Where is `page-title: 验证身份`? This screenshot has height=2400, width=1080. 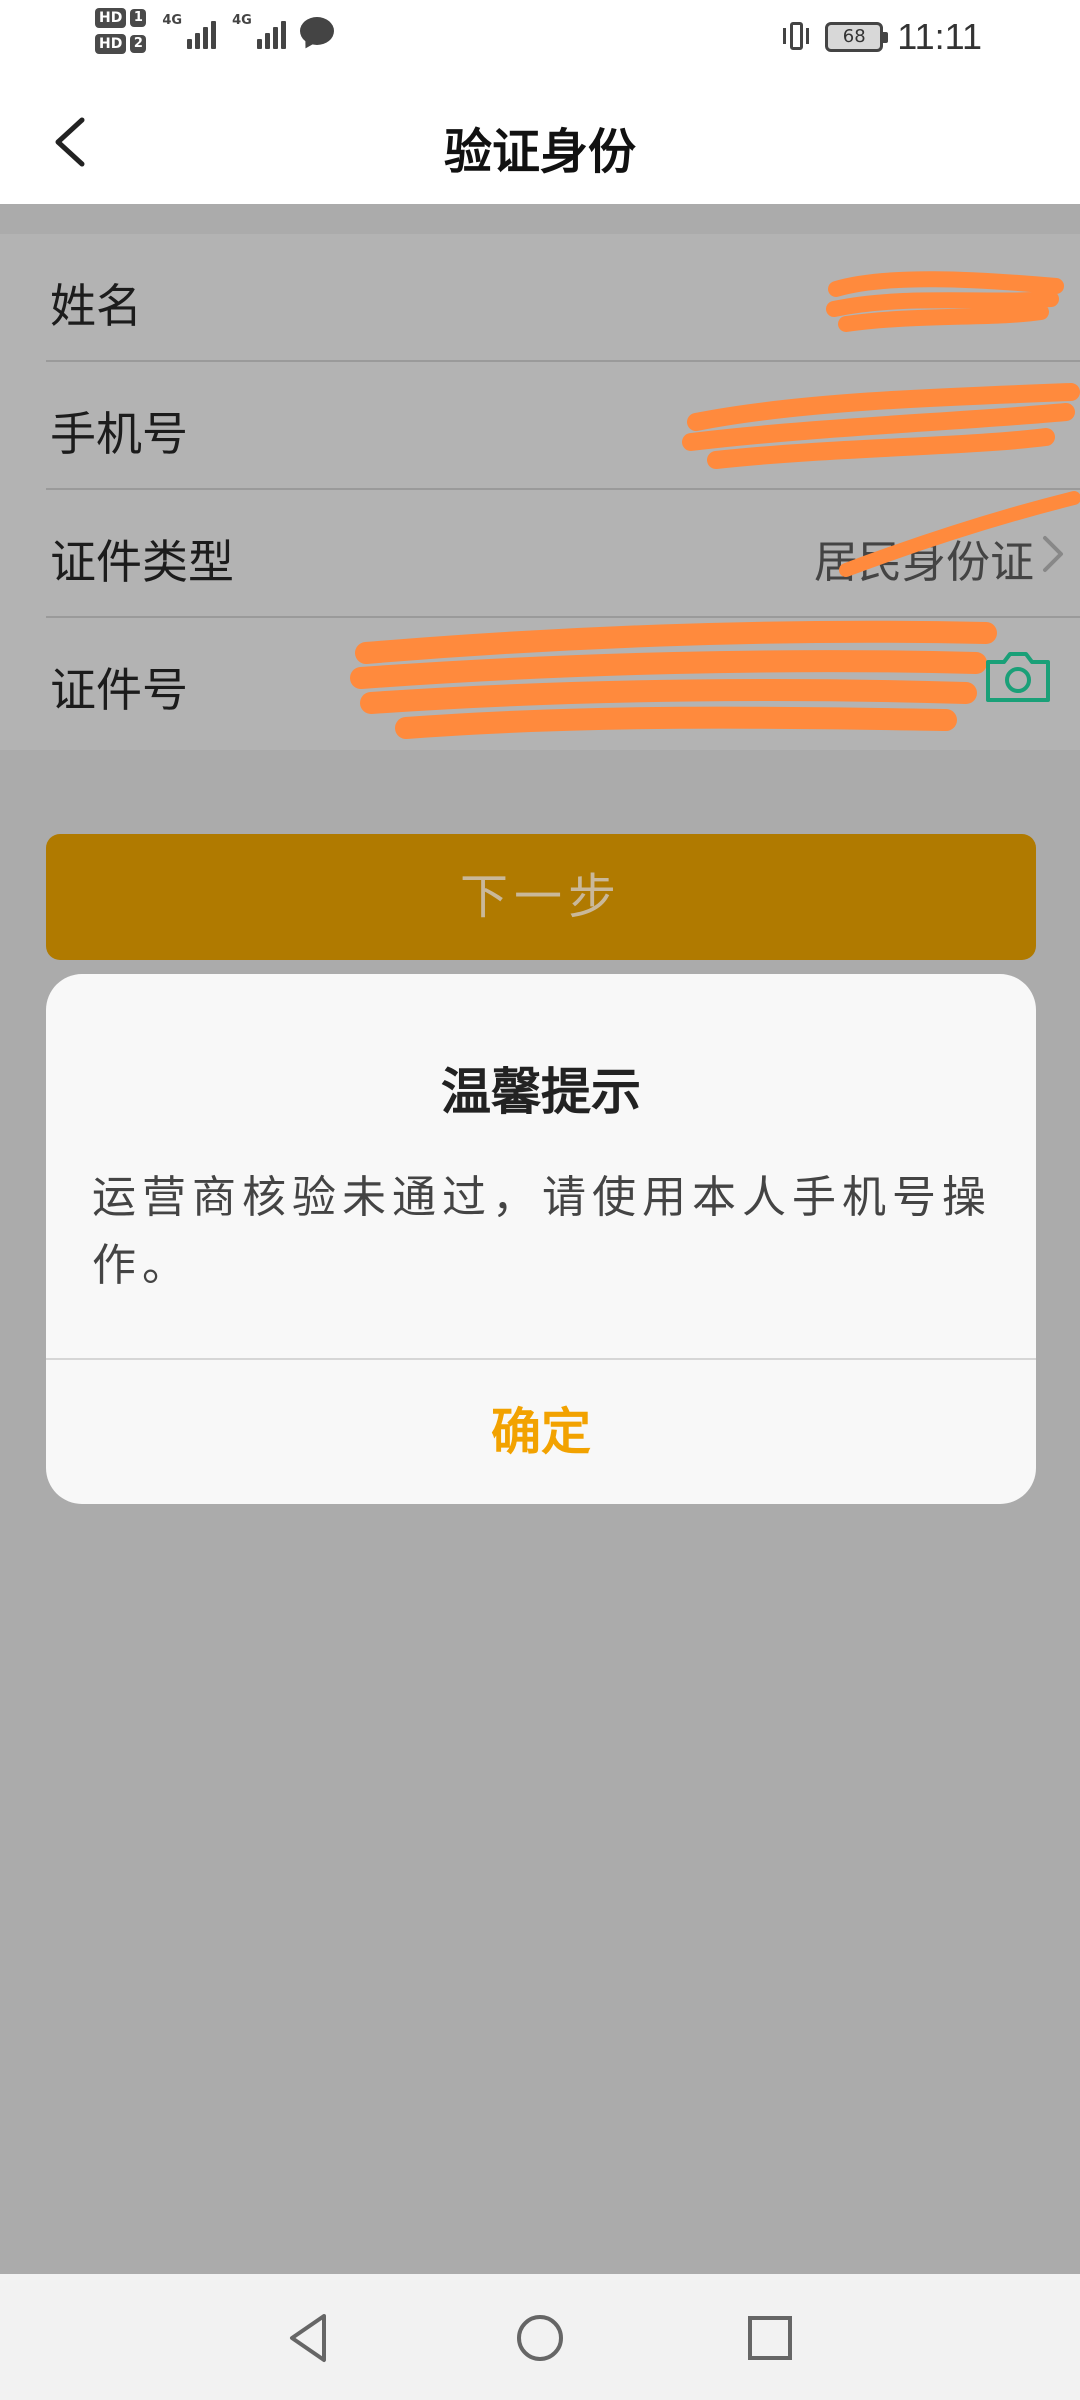 page-title: 验证身份 is located at coordinates (539, 152).